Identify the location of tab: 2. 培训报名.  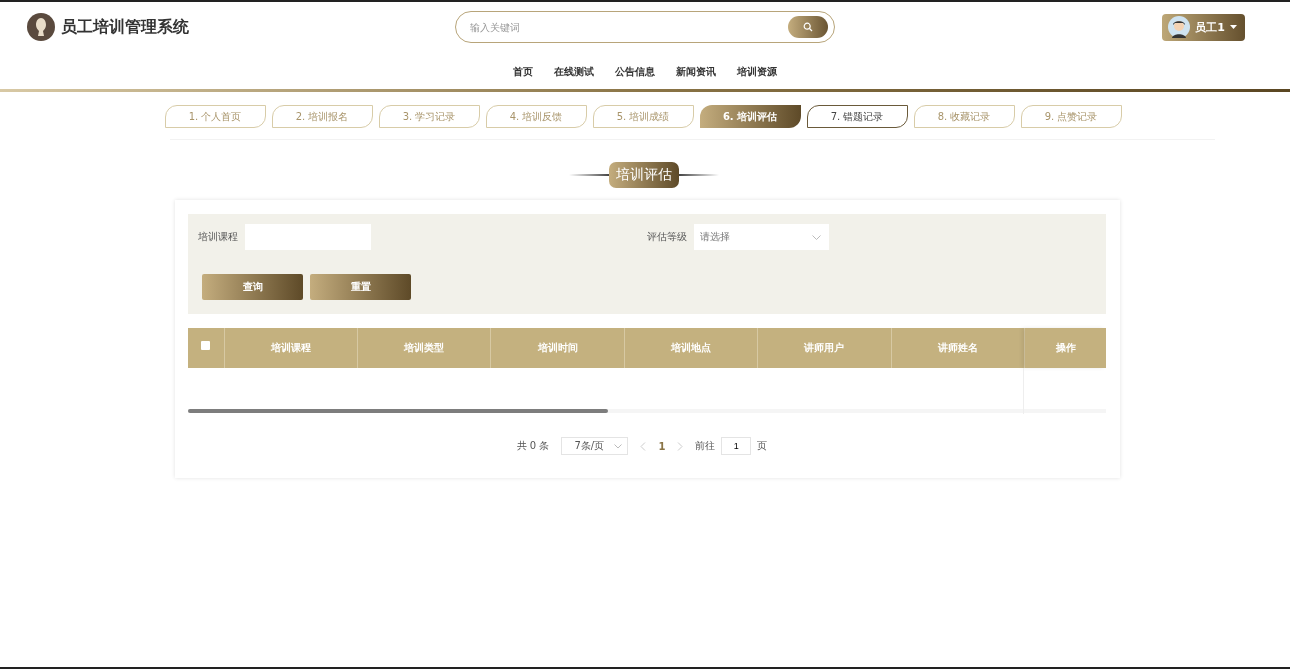
(322, 116).